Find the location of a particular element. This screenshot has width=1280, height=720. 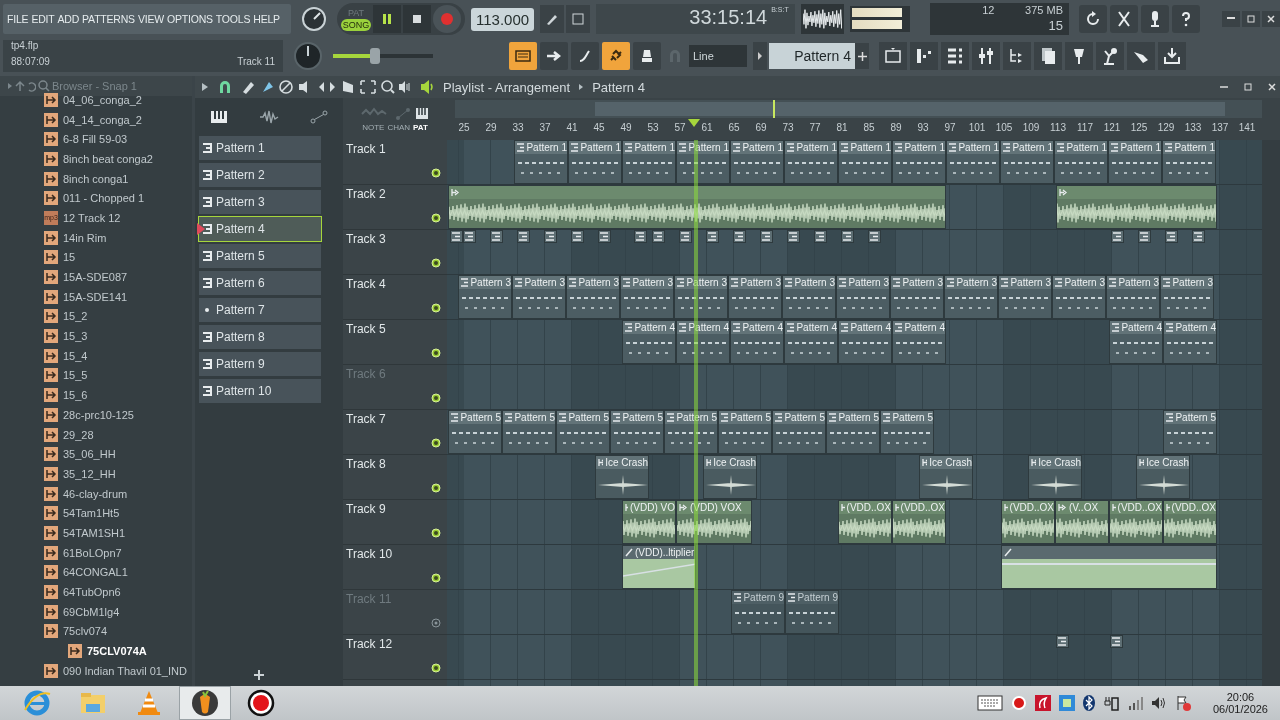

arrow-icon is located at coordinates (205, 87).